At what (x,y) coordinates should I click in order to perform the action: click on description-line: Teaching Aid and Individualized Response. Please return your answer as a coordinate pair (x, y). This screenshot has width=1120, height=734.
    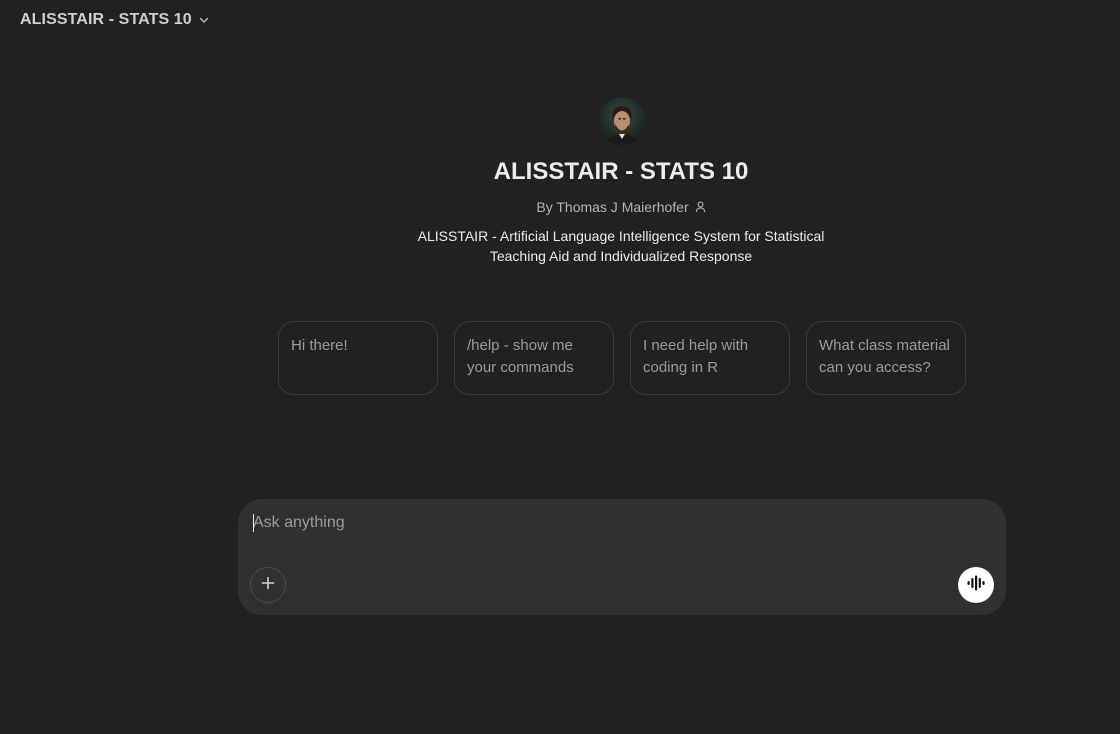
    Looking at the image, I should click on (621, 256).